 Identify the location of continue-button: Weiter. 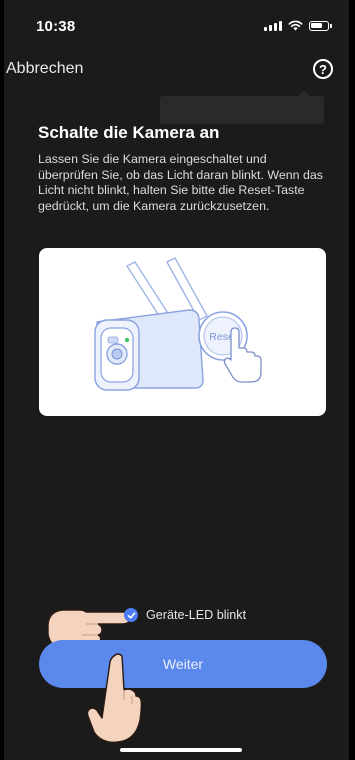
(183, 664).